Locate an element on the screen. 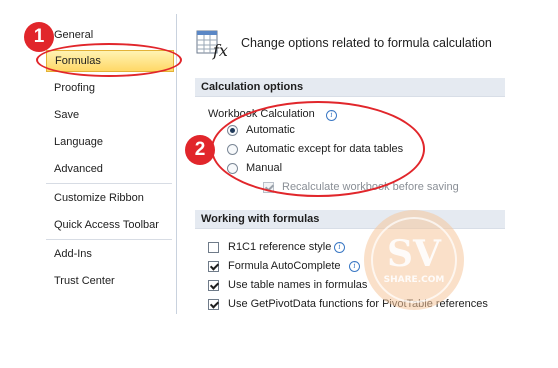 This screenshot has width=558, height=368. formula-fx-icon: fx is located at coordinates (214, 44).